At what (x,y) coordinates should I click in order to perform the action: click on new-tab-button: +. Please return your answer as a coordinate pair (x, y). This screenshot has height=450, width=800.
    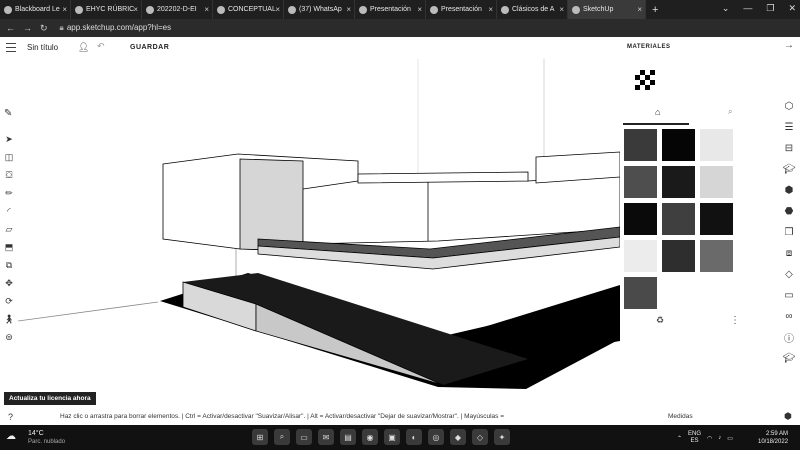
    Looking at the image, I should click on (655, 10).